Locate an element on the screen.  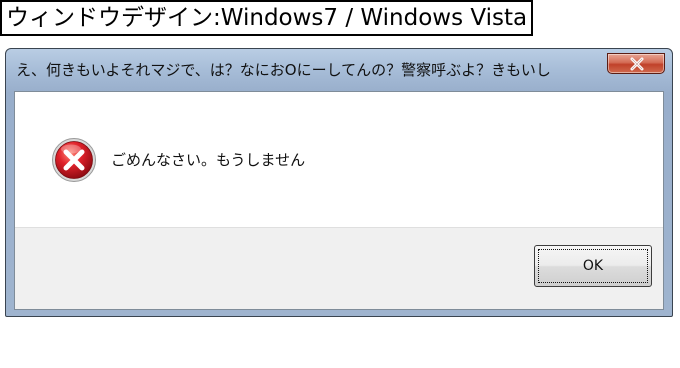
title-bar: え、何きもいよそれマジで、は？なにおOにーしてんの？警察呼ぶよ？きもいし is located at coordinates (339, 70).